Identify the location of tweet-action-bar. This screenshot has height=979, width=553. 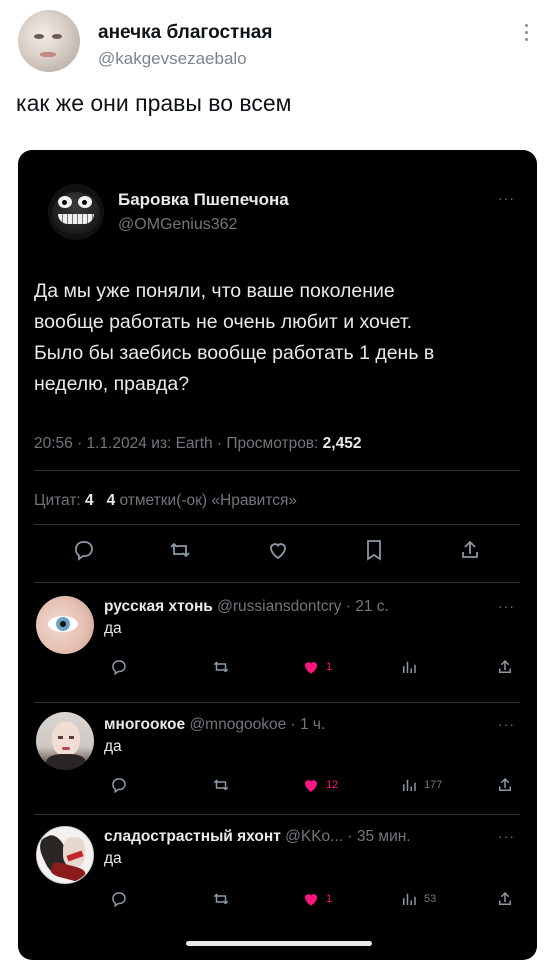
(277, 552).